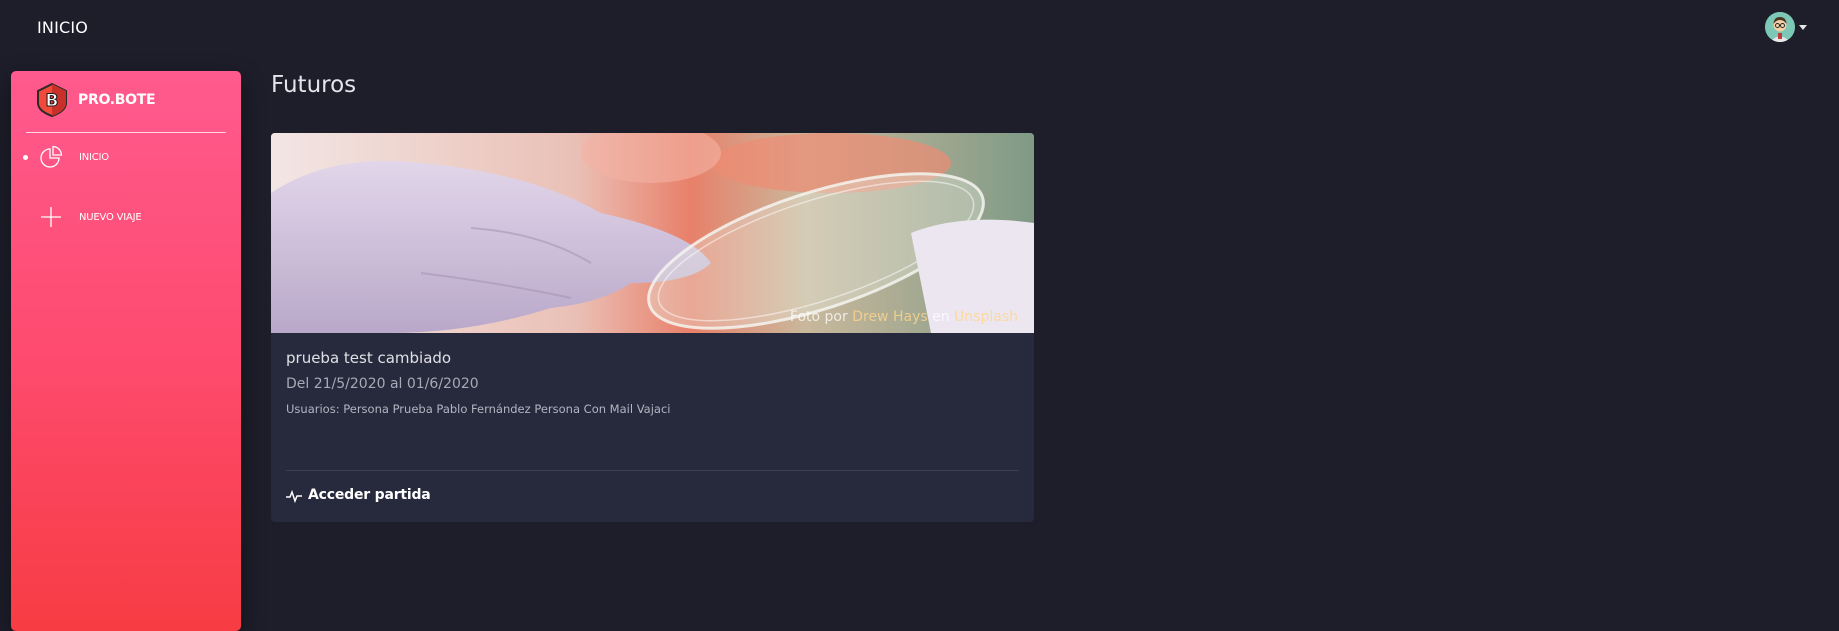 The width and height of the screenshot is (1839, 631). I want to click on photo-credit: Foto por Drew Hays en Unsplash, so click(904, 317).